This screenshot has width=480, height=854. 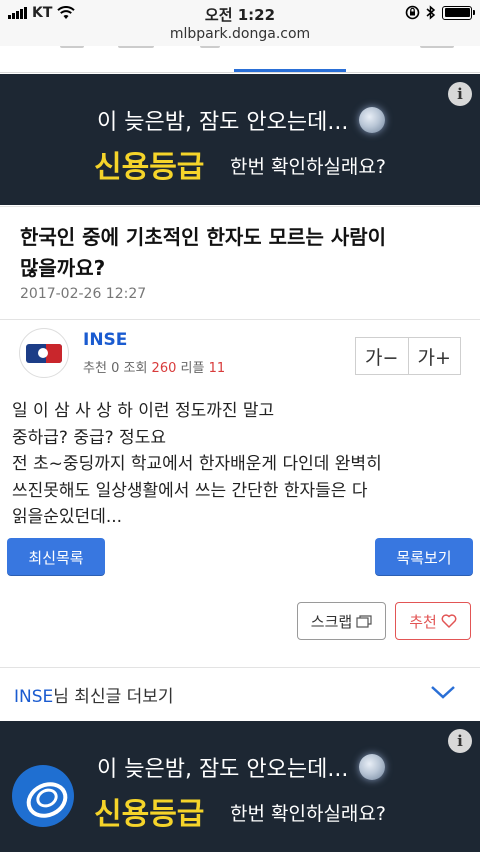 What do you see at coordinates (43, 796) in the screenshot?
I see `ad-brand-logo-icon` at bounding box center [43, 796].